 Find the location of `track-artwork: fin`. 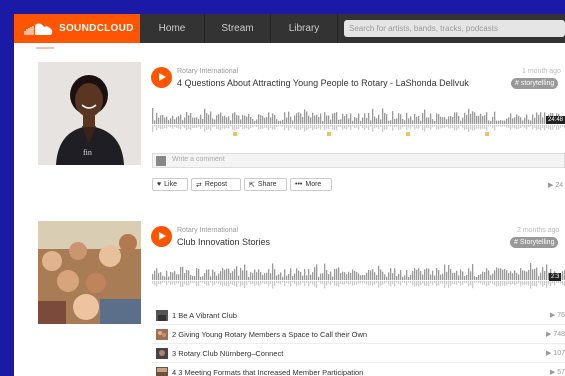

track-artwork: fin is located at coordinates (89, 113).